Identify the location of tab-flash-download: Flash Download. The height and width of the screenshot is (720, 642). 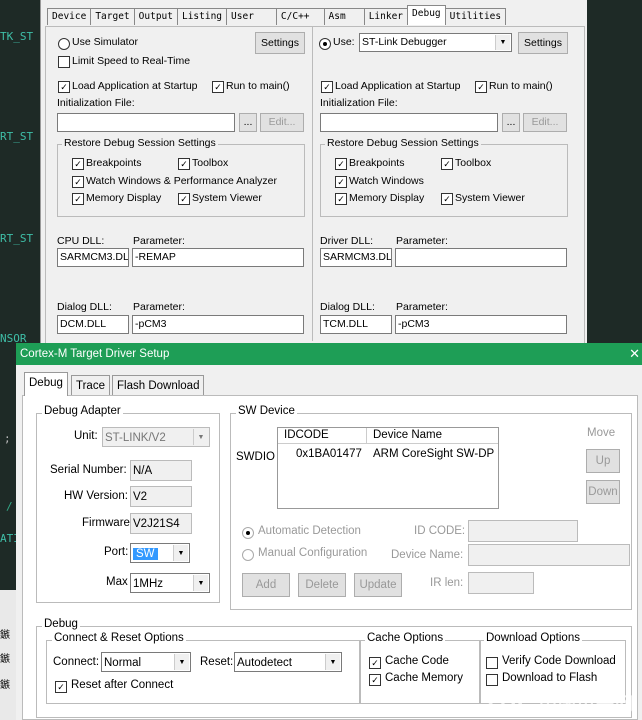
(158, 385).